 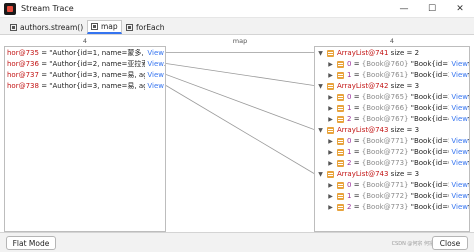 What do you see at coordinates (460, 9) in the screenshot?
I see `close-icon: ✕` at bounding box center [460, 9].